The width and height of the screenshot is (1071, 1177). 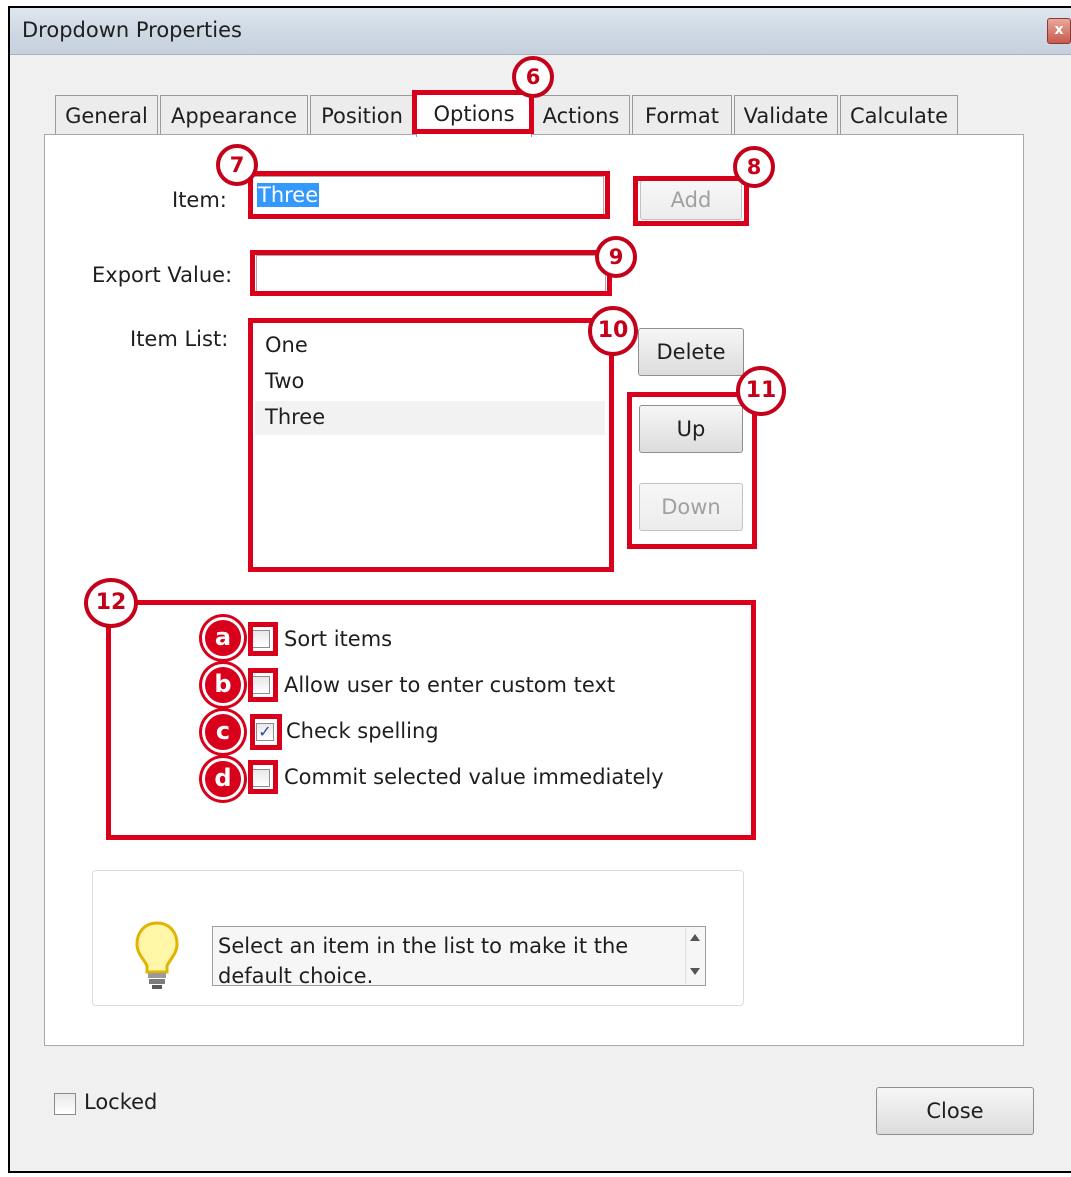 I want to click on annotation-number-9: 9, so click(x=616, y=257).